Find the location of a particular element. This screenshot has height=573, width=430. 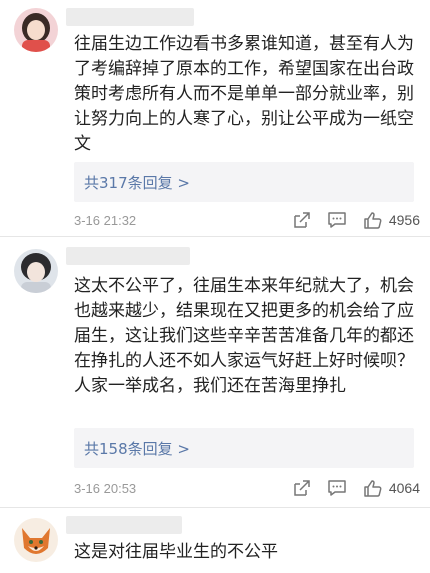

like-button: 4064 is located at coordinates (391, 488).